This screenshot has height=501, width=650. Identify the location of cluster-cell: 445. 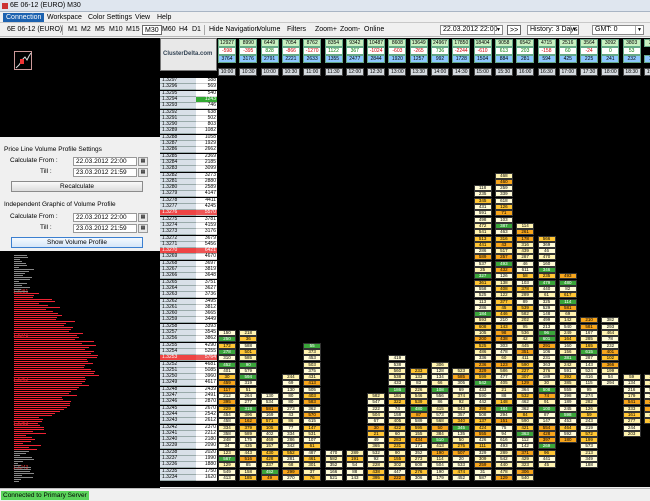
(525, 345).